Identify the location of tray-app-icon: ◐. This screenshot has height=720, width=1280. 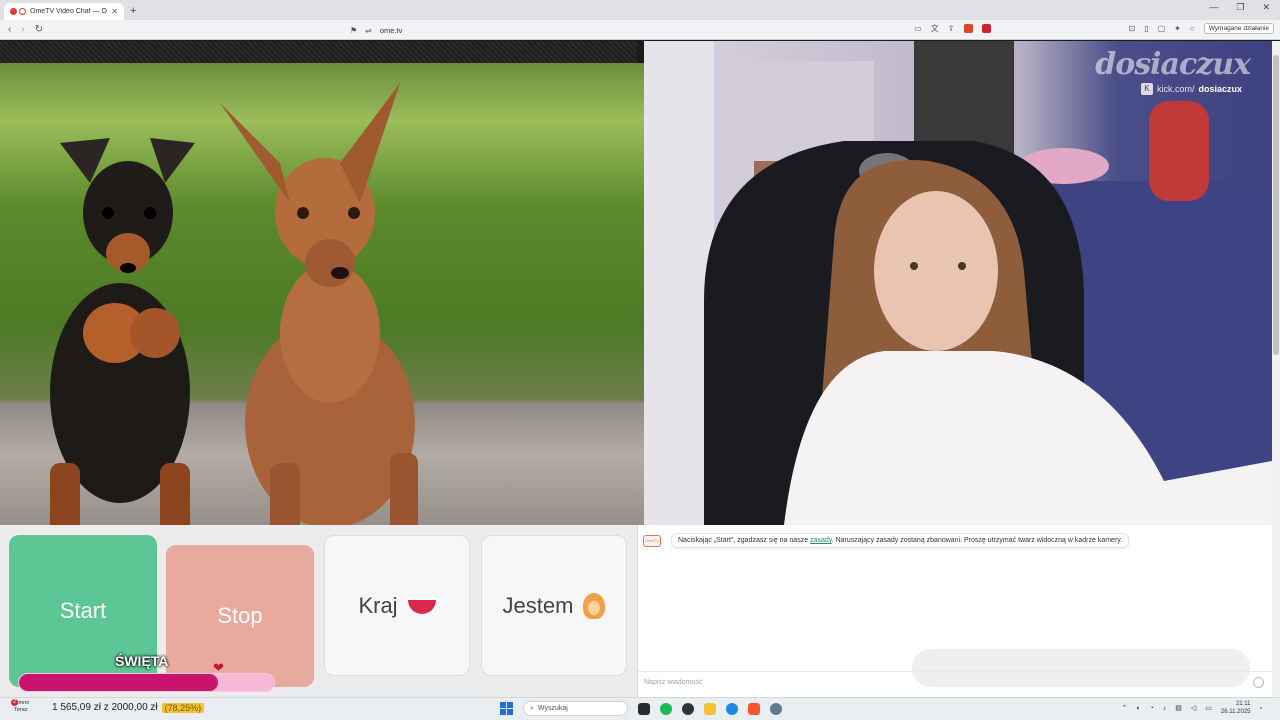
(1138, 708).